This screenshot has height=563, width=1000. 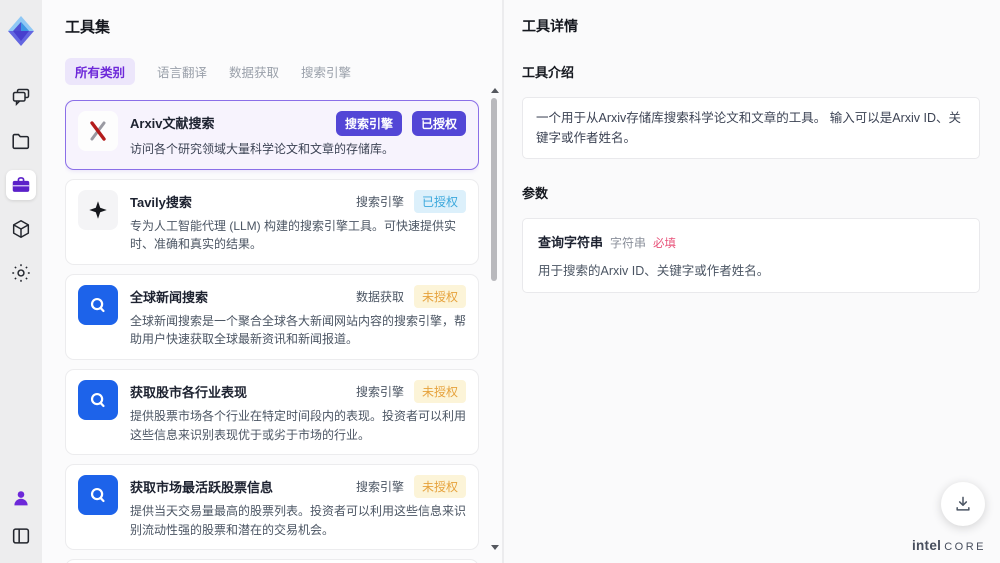 I want to click on tool-title: 获取市场最活跃股票信息, so click(x=202, y=488).